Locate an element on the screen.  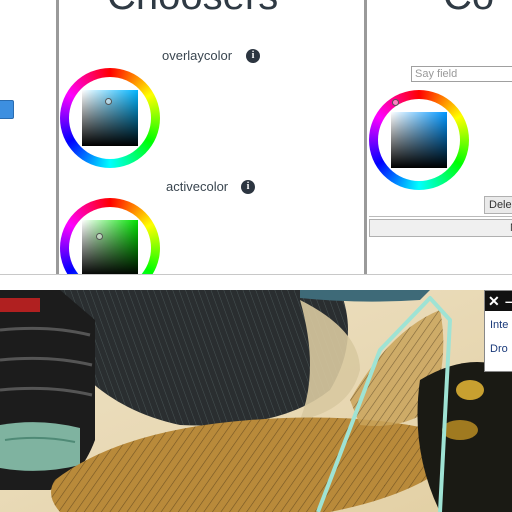
text-field is located at coordinates (461, 74).